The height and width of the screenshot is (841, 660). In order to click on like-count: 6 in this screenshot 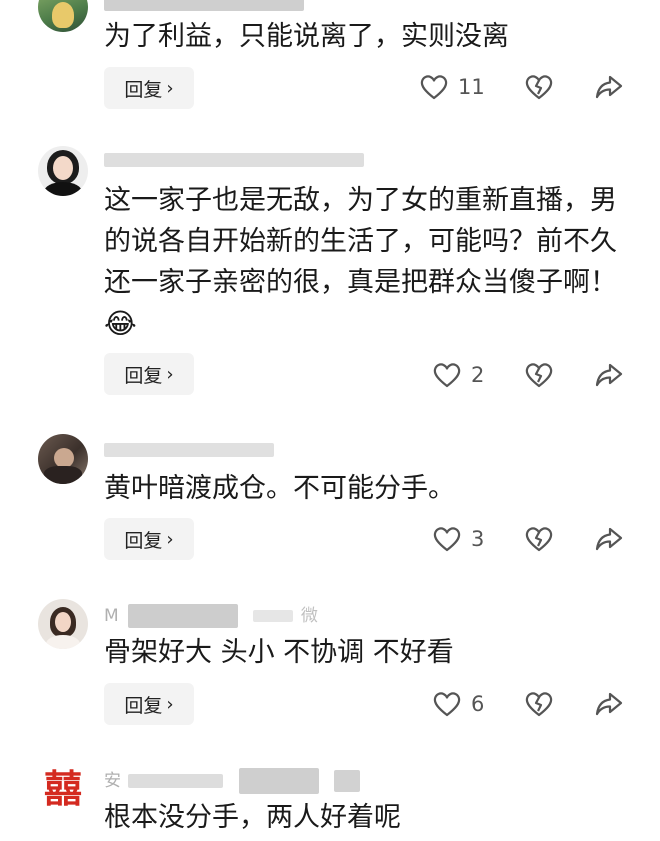, I will do `click(478, 704)`.